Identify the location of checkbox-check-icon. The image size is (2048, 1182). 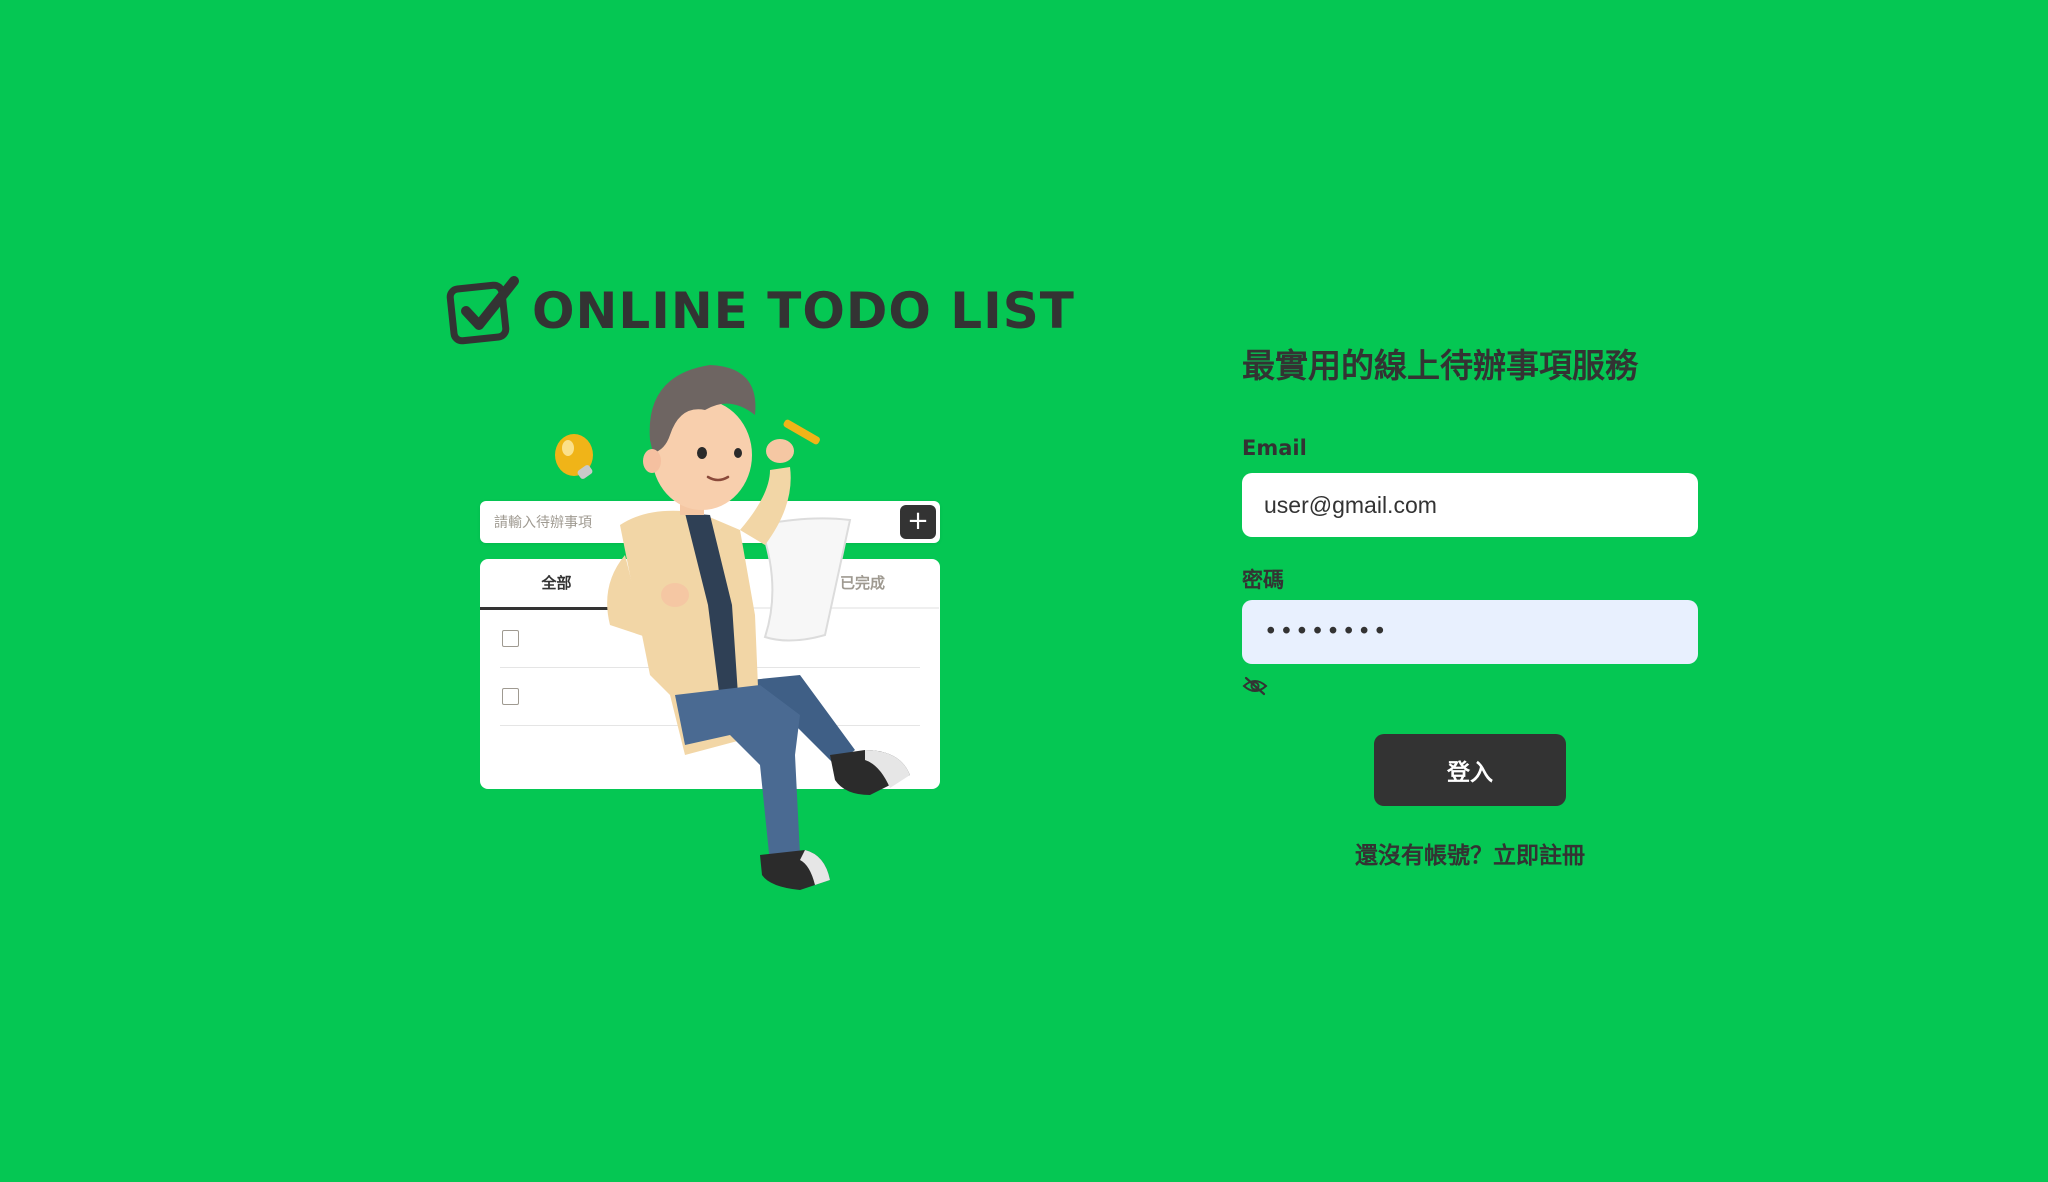
(482, 310).